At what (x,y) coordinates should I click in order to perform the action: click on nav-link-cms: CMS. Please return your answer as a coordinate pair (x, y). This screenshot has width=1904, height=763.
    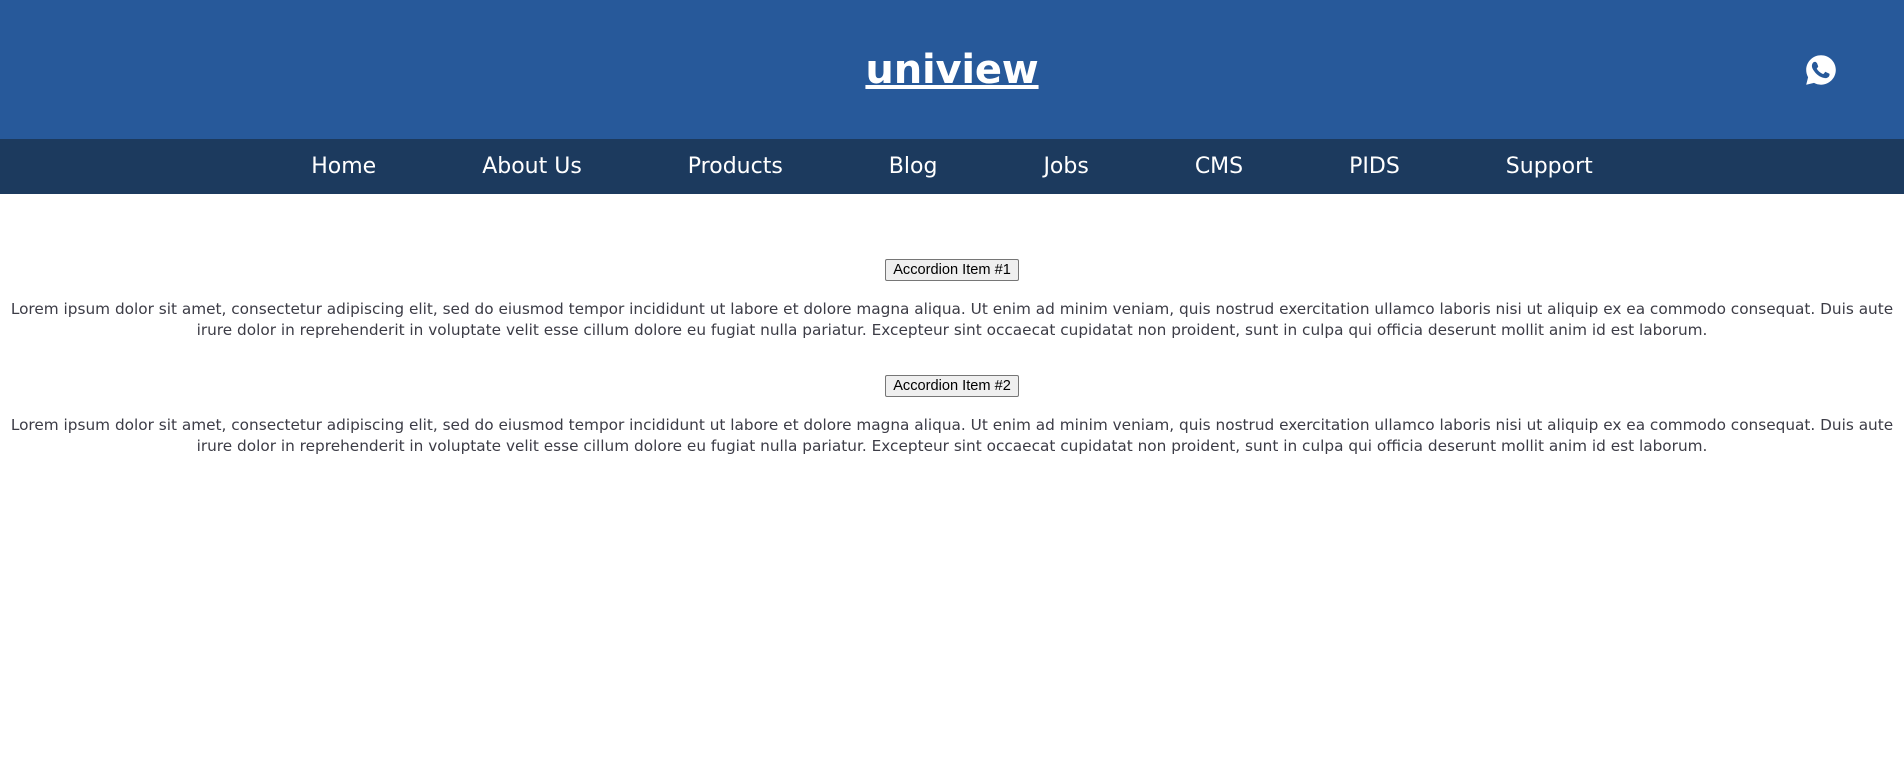
    Looking at the image, I should click on (1219, 166).